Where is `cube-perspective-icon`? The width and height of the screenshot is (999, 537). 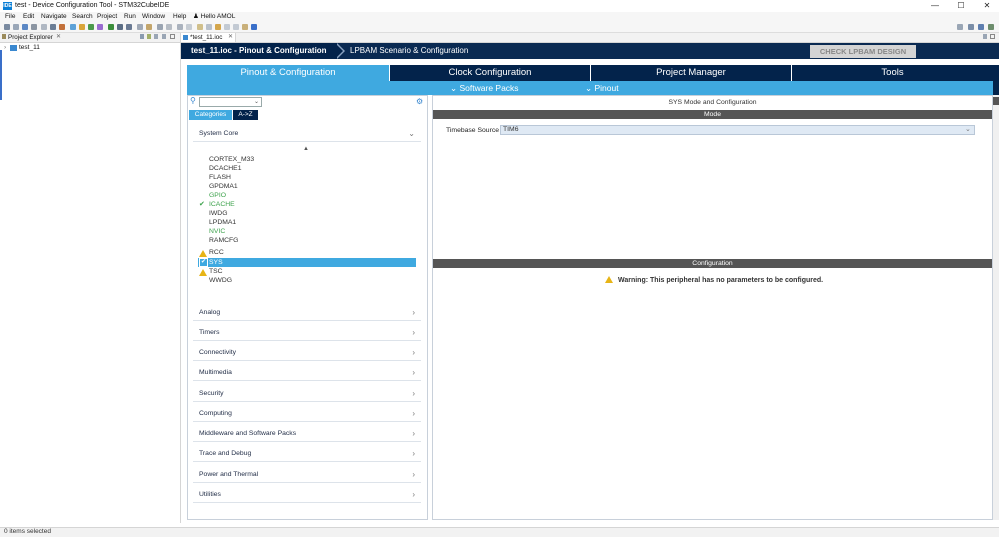 cube-perspective-icon is located at coordinates (981, 27).